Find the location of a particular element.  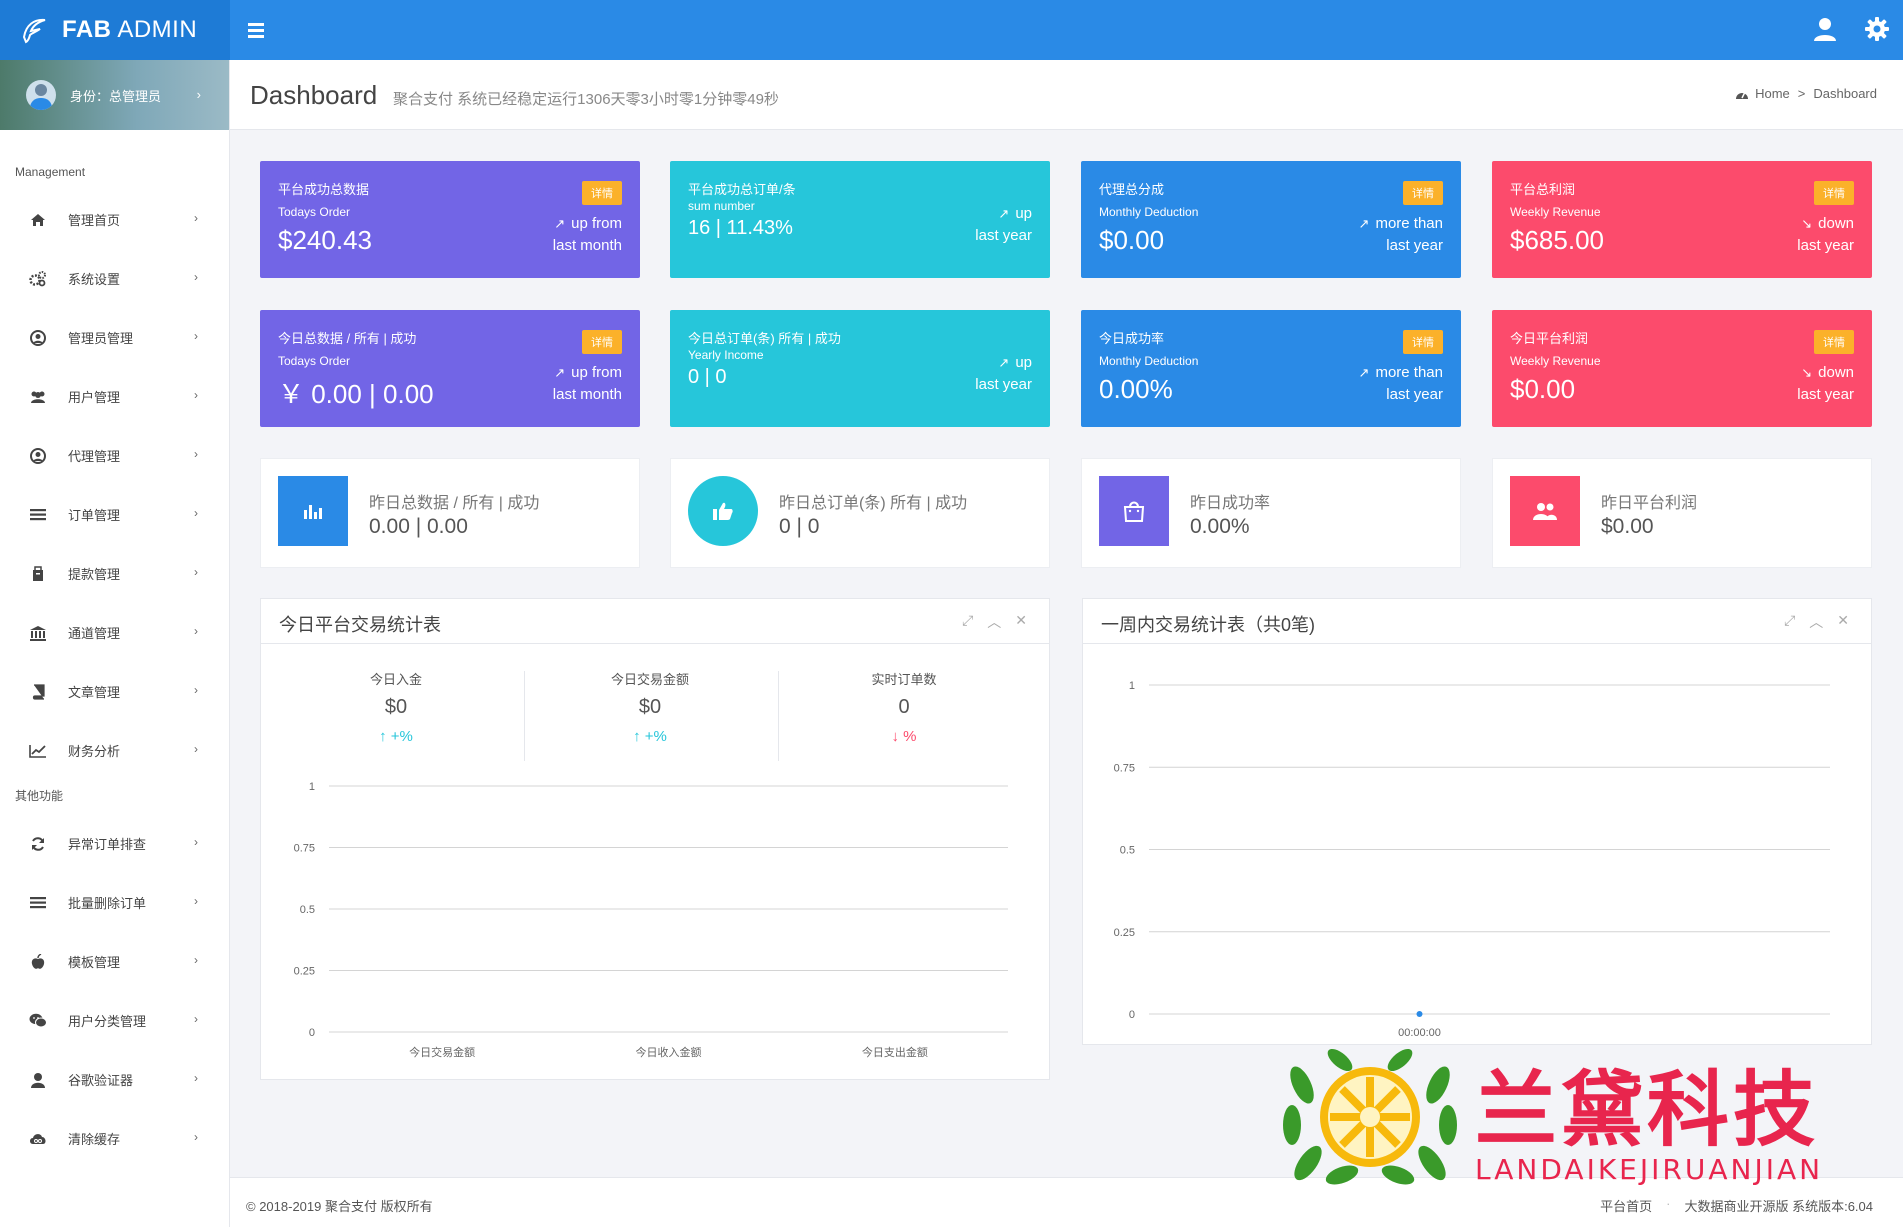

trend-indicator: ↘ down last year is located at coordinates (1825, 235).